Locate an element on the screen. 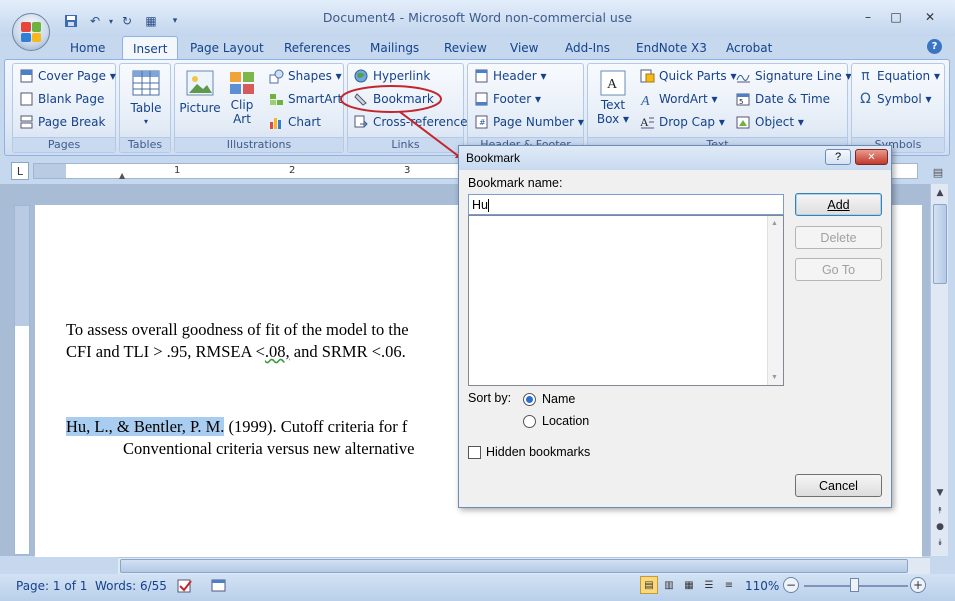  checkbox-icon is located at coordinates (474, 452).